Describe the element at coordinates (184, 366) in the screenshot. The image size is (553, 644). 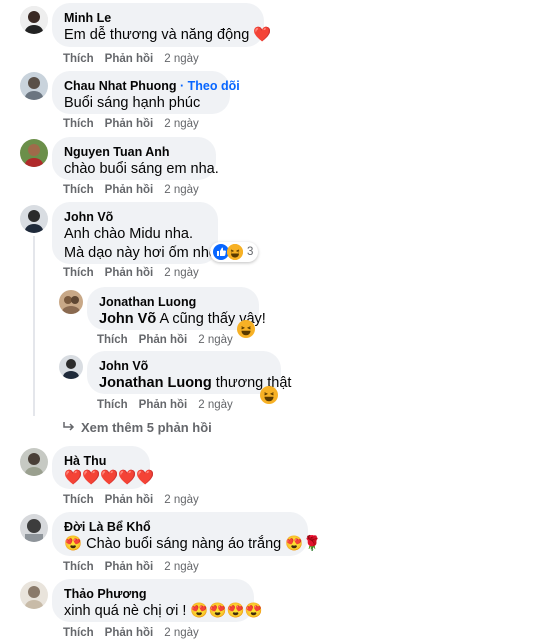
I see `reply-author: John Võ` at that location.